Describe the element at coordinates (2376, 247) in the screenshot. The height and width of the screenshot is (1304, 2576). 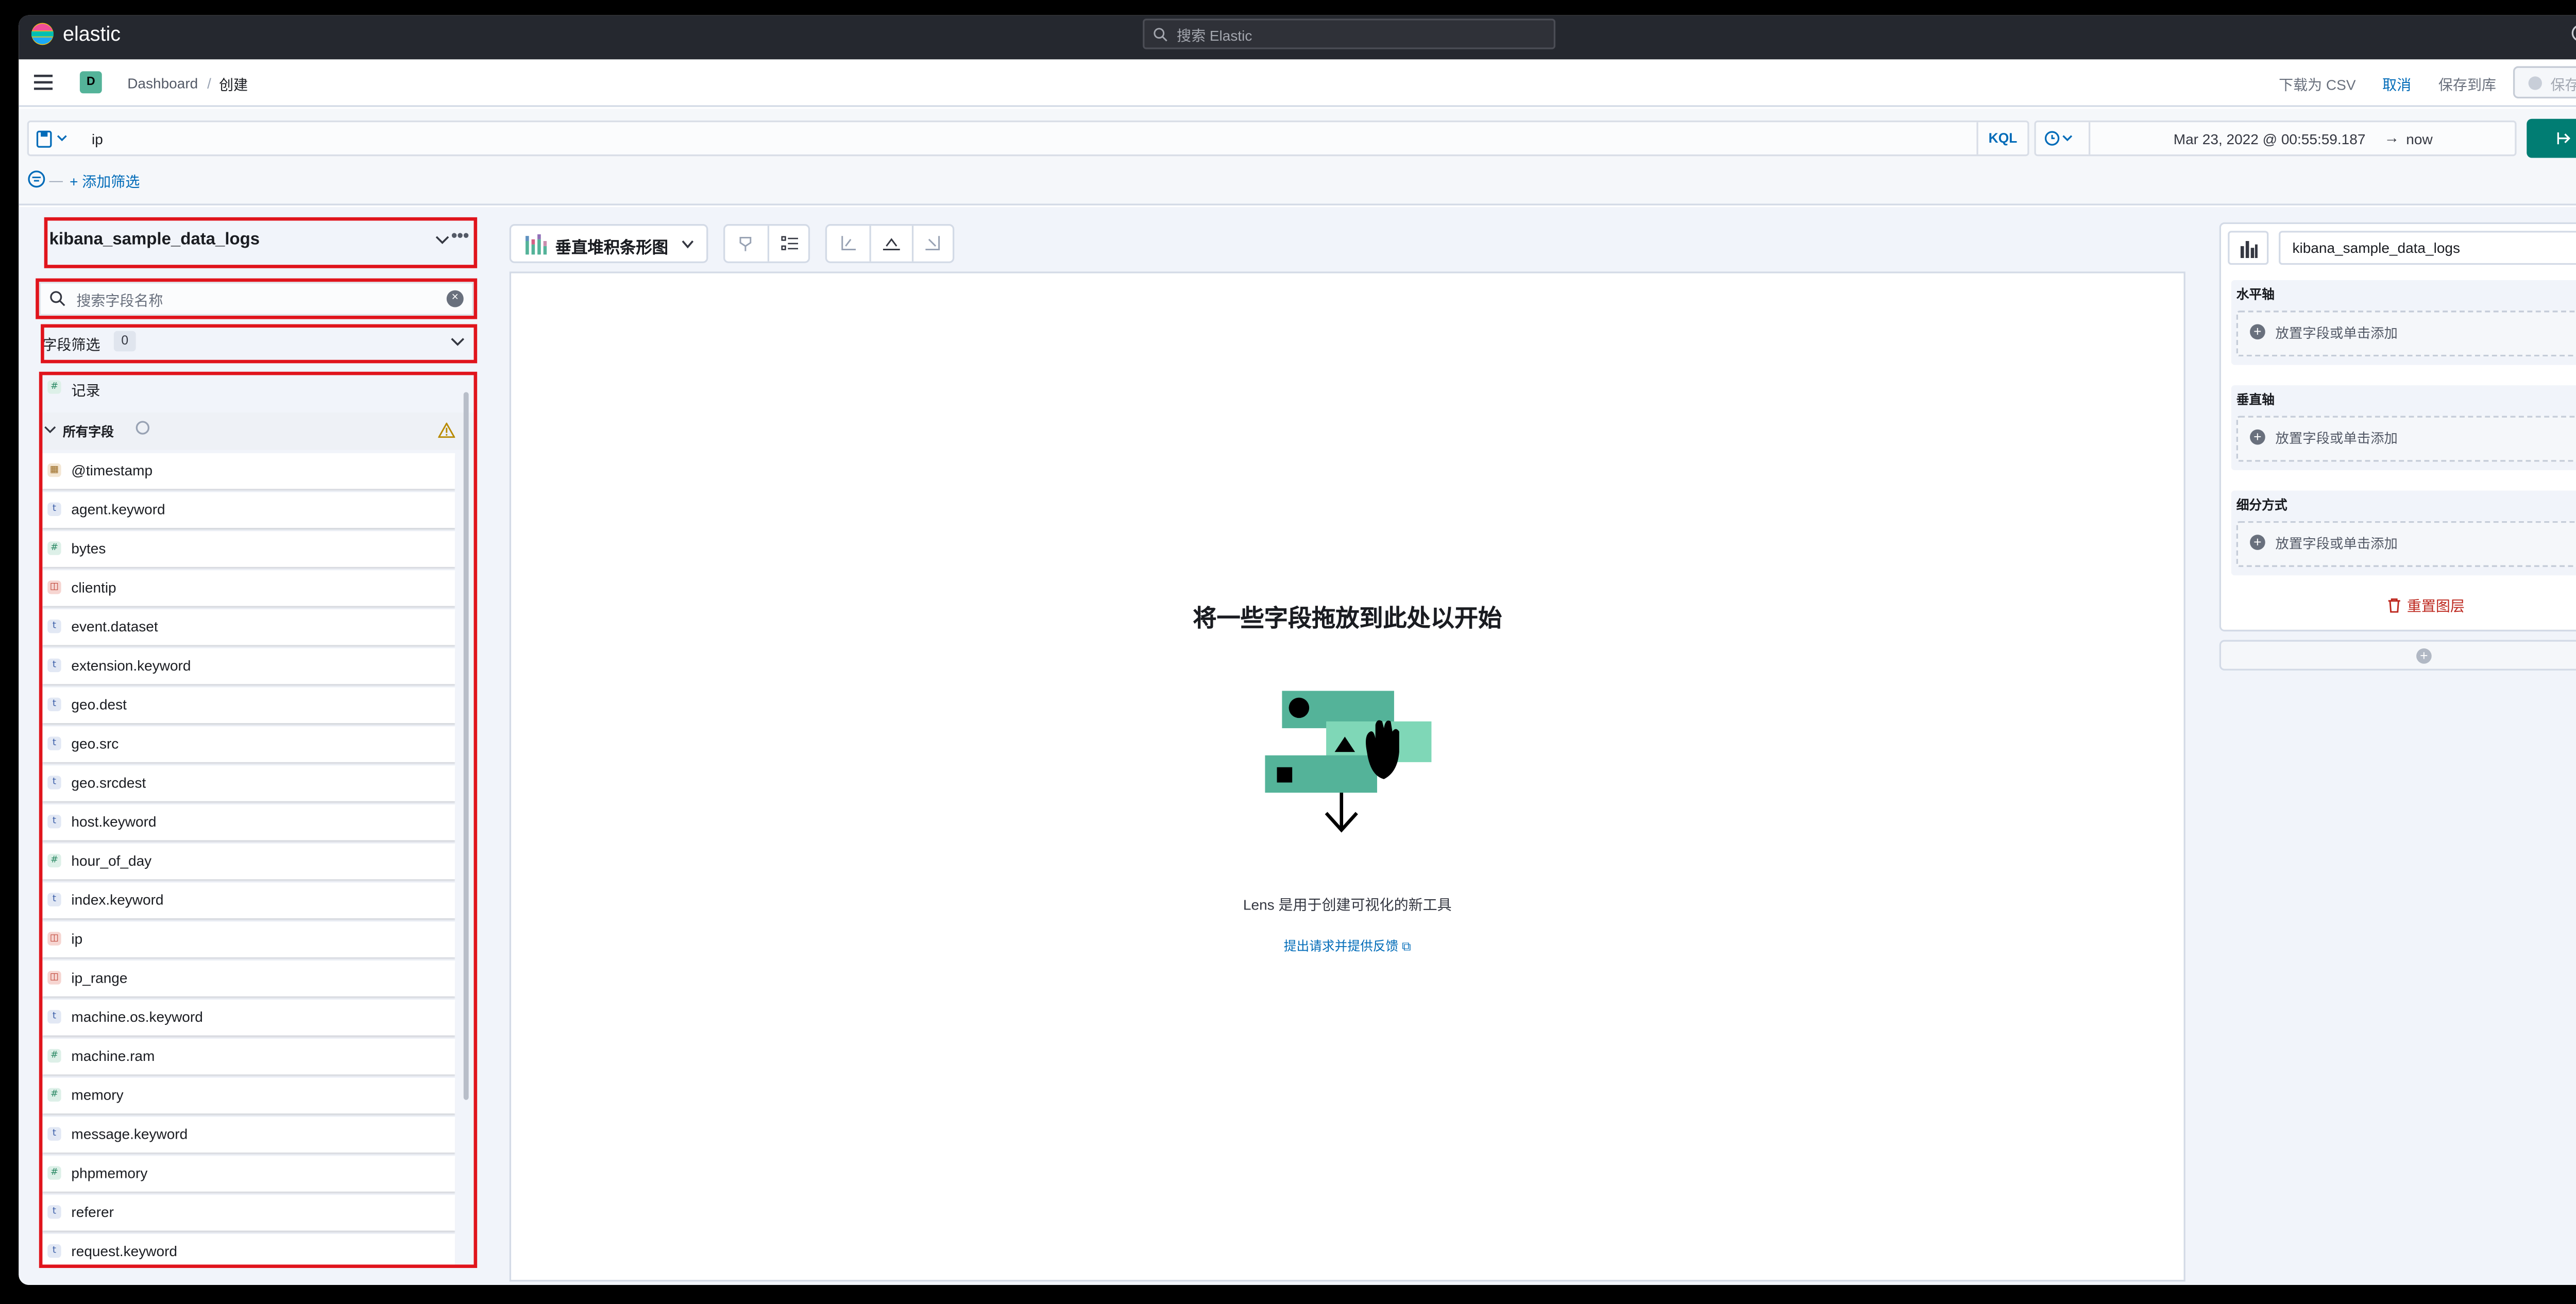
I see `layer-index-name: kibana_sample_data_logs` at that location.